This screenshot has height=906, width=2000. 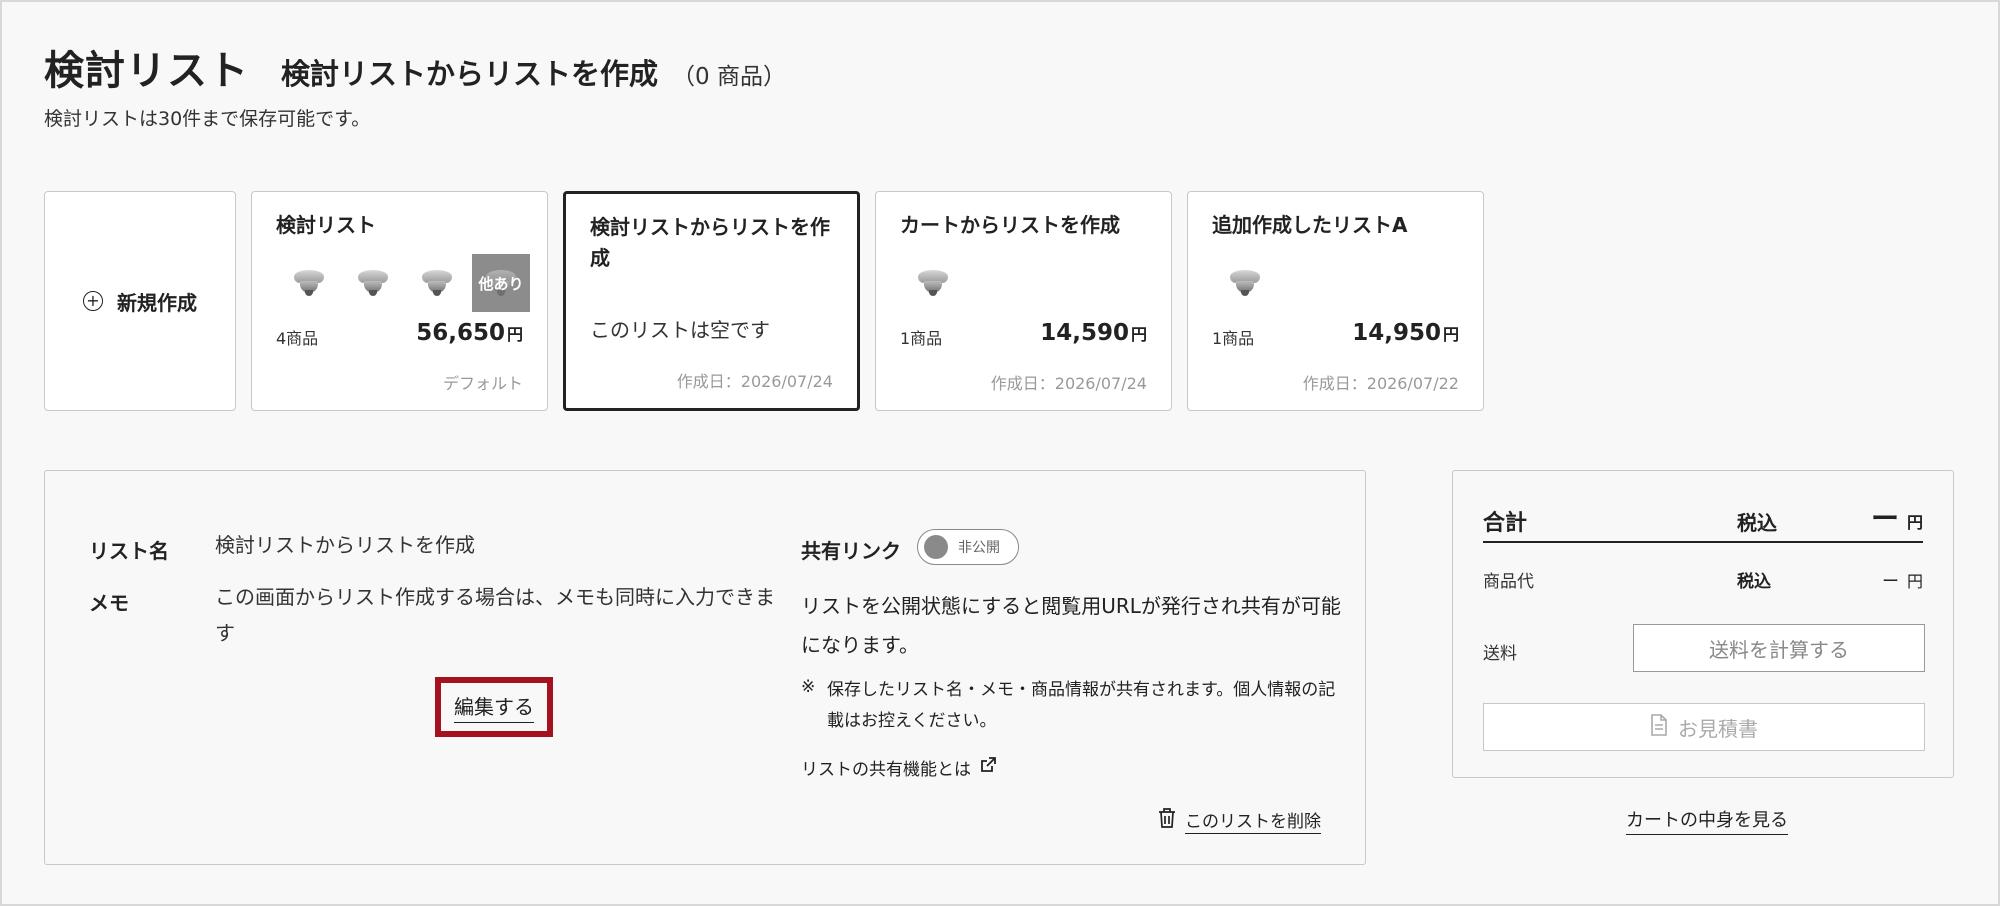 I want to click on trash-icon, so click(x=1167, y=820).